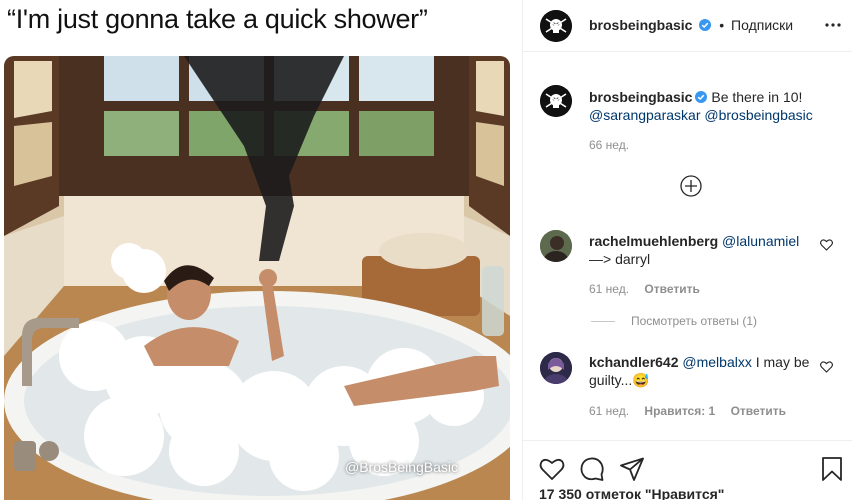 The width and height of the screenshot is (852, 500). Describe the element at coordinates (762, 25) in the screenshot. I see `follow-status-button: Подписки` at that location.